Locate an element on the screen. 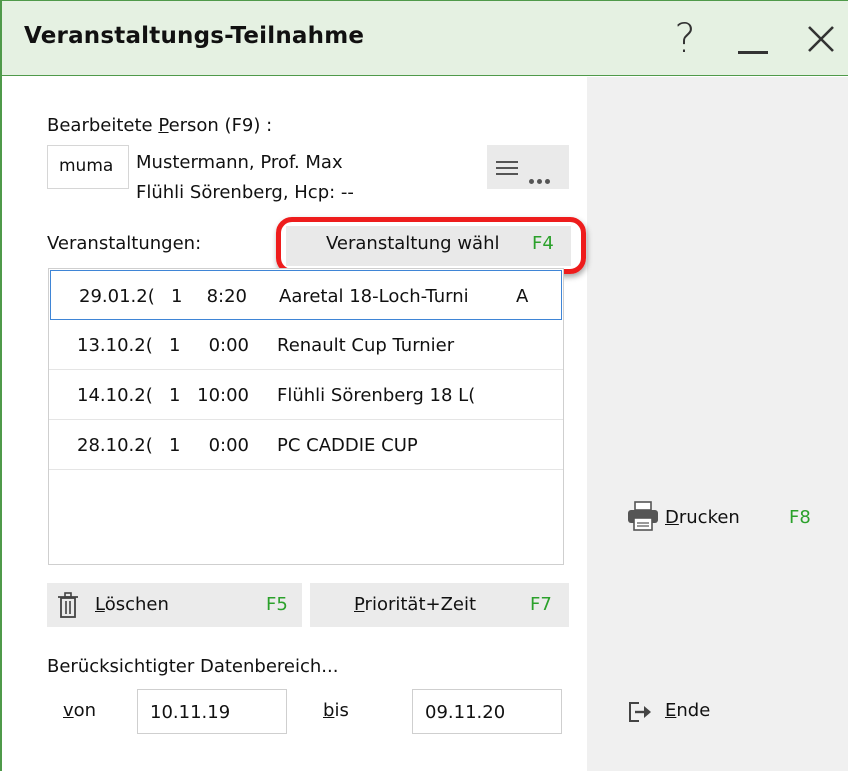  exit-icon is located at coordinates (640, 712).